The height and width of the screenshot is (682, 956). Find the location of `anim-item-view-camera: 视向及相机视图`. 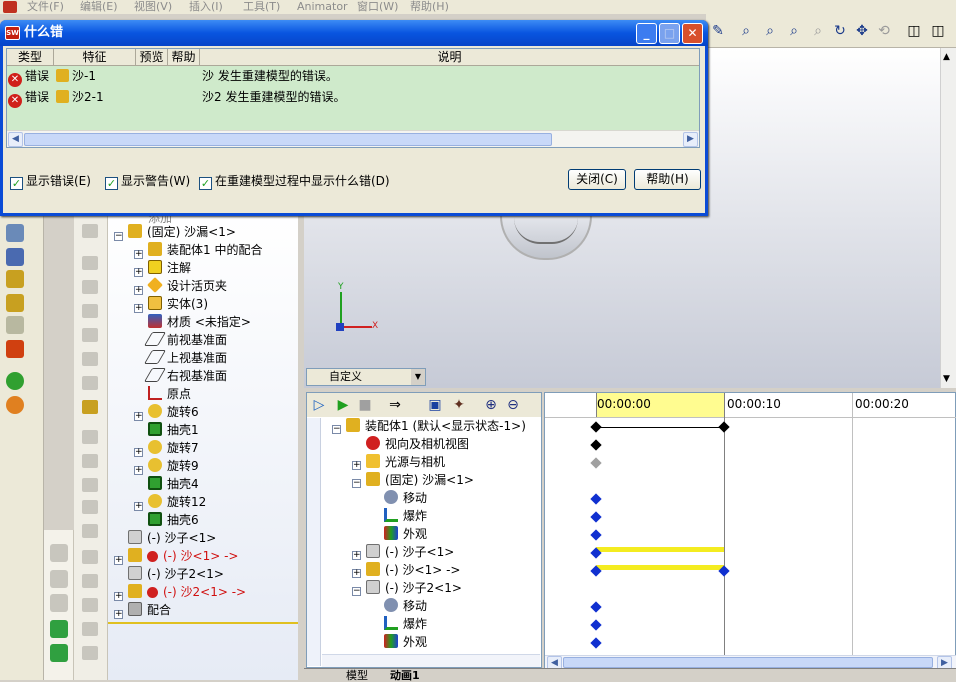

anim-item-view-camera: 视向及相机视图 is located at coordinates (417, 444).